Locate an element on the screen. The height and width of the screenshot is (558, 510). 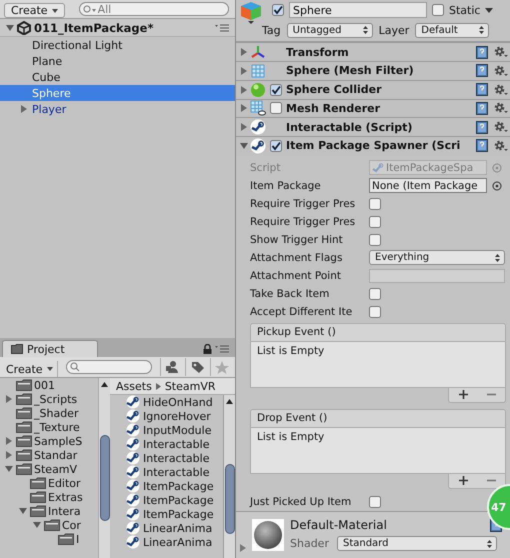
folder-item: Cor is located at coordinates (49, 525).